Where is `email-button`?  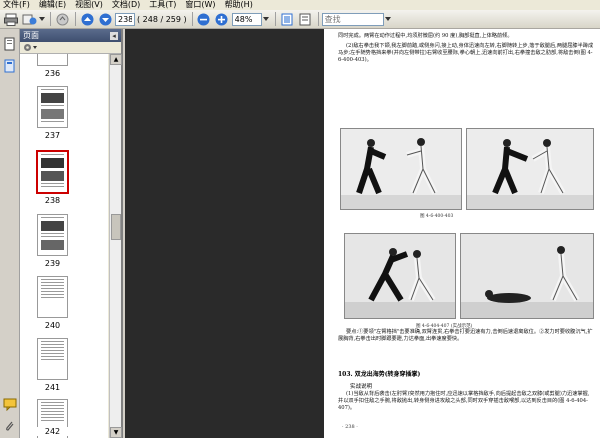 email-button is located at coordinates (29, 19).